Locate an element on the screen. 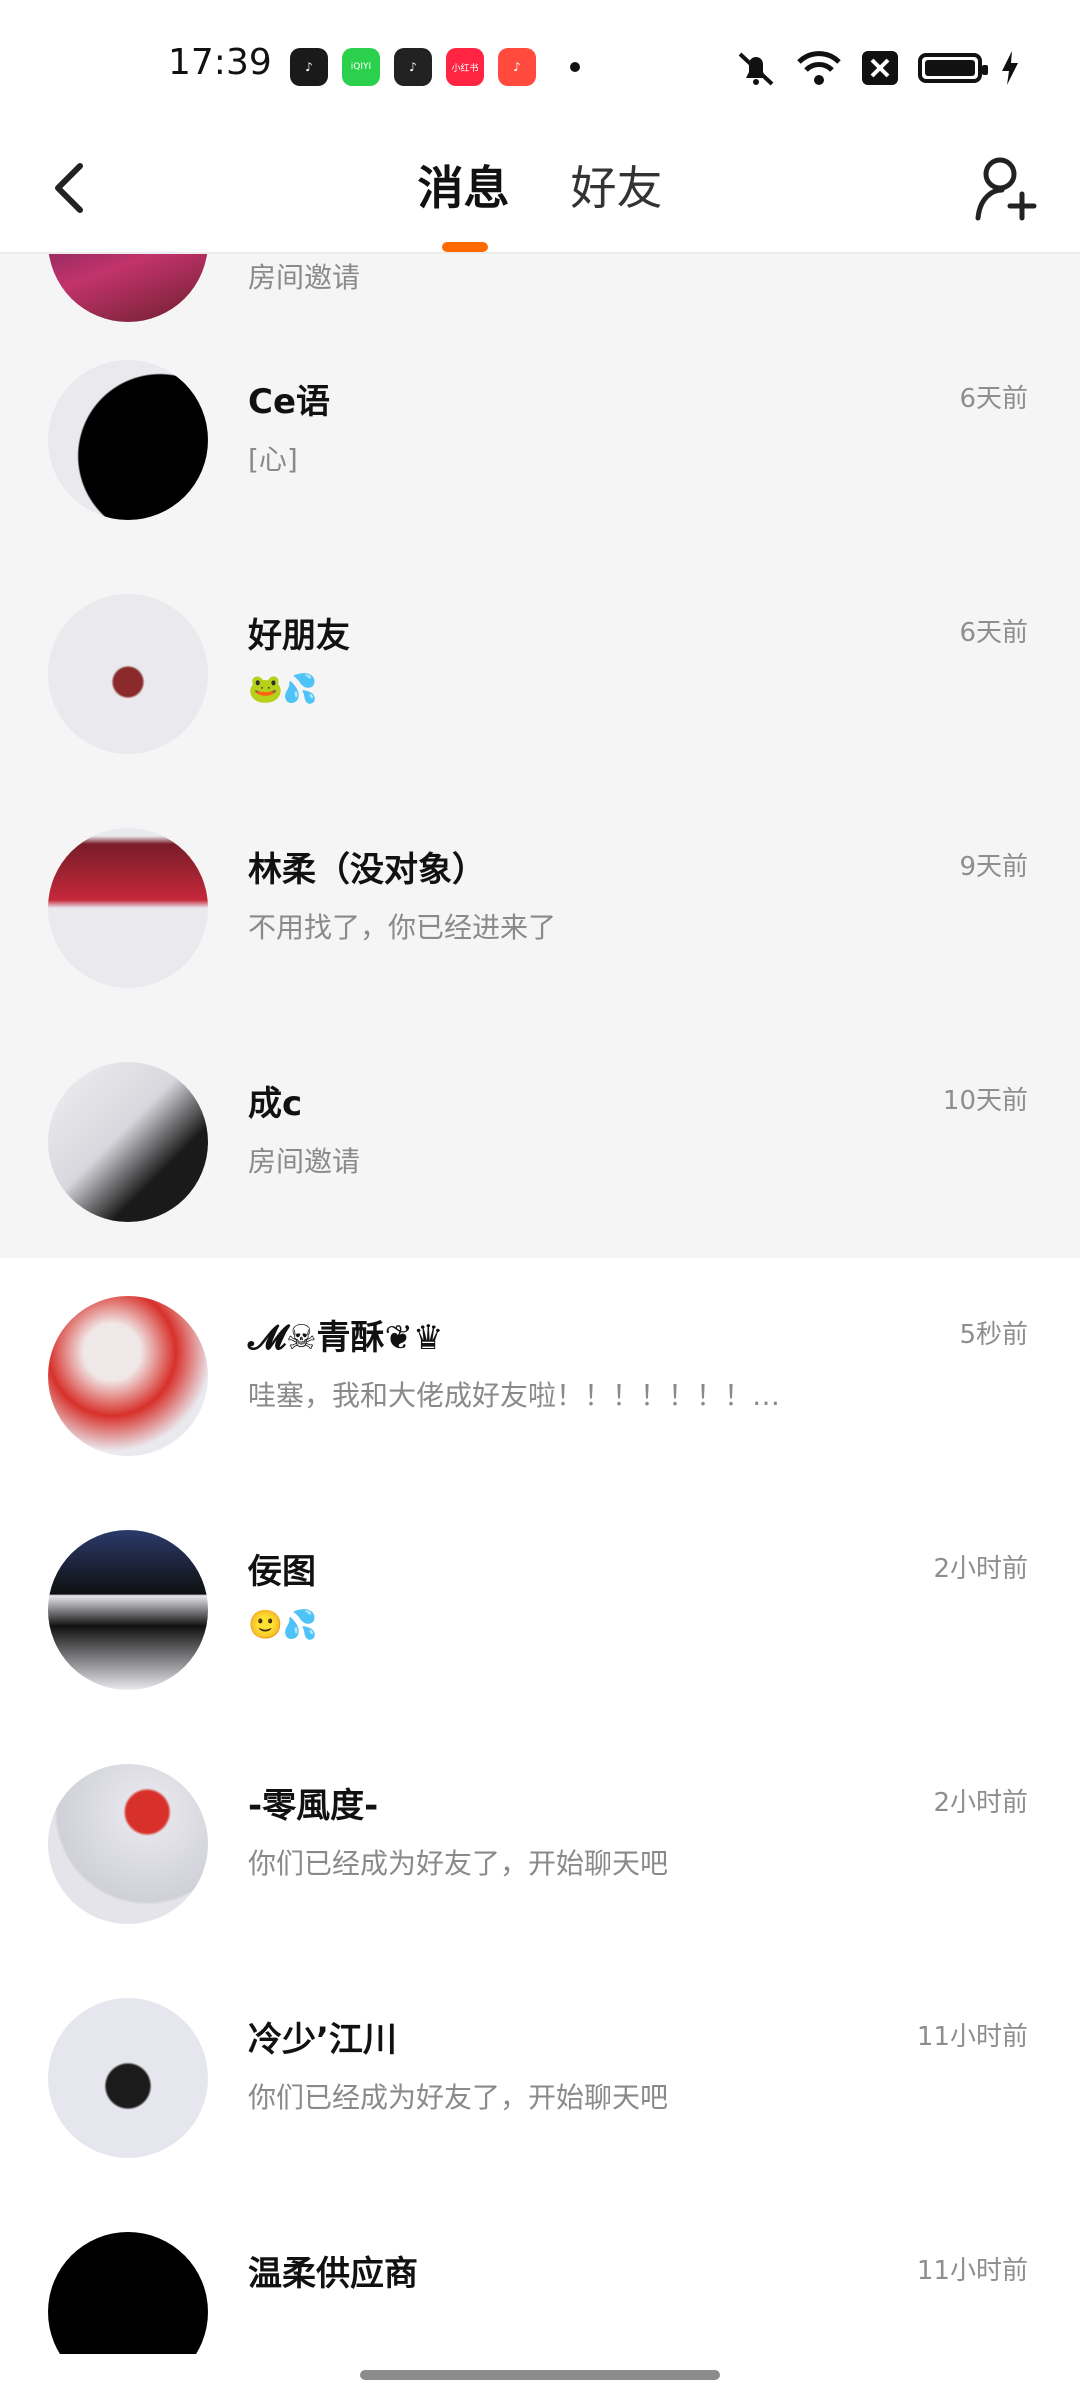 This screenshot has height=2400, width=1080. iqiyi-icon: iQIYI is located at coordinates (361, 67).